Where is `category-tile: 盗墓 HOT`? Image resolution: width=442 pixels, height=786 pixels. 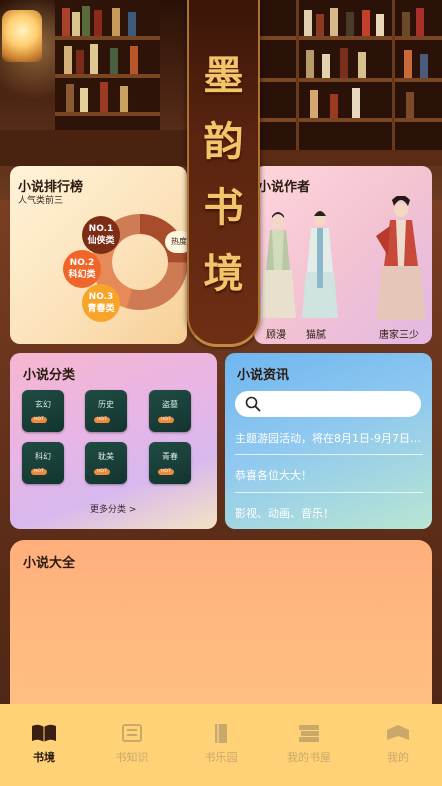 category-tile: 盗墓 HOT is located at coordinates (170, 411).